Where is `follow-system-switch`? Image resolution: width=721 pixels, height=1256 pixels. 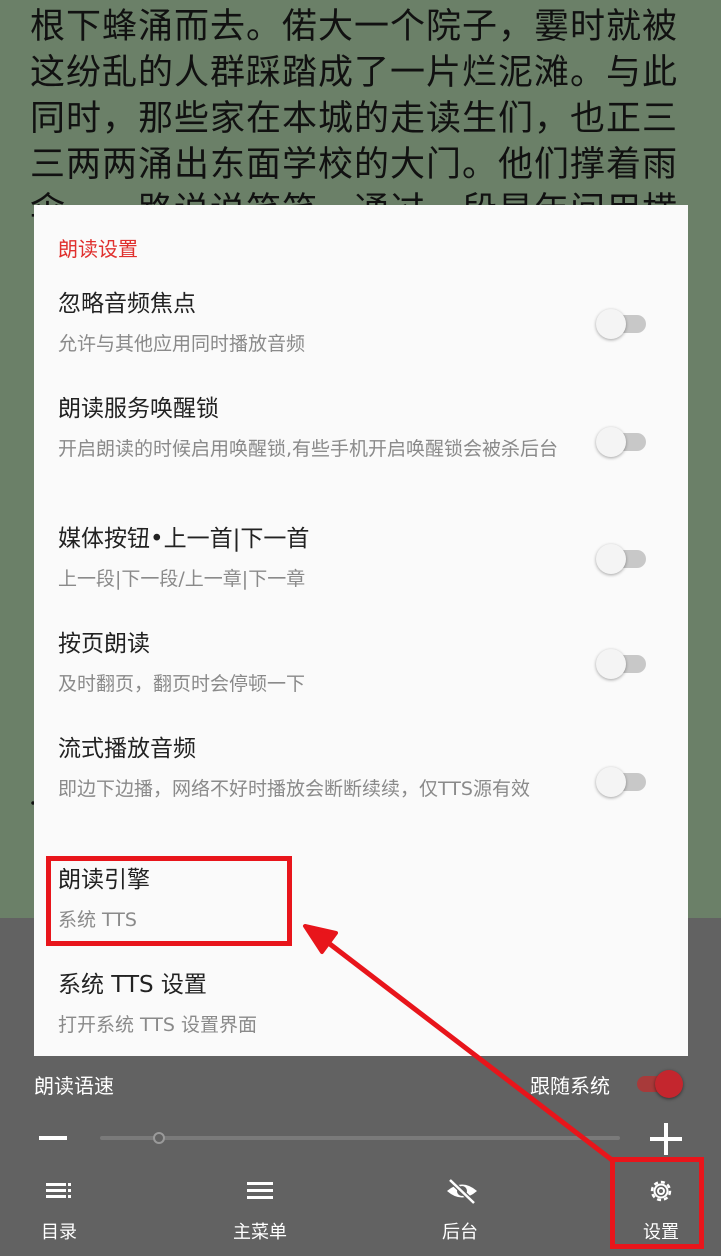
follow-system-switch is located at coordinates (658, 1084).